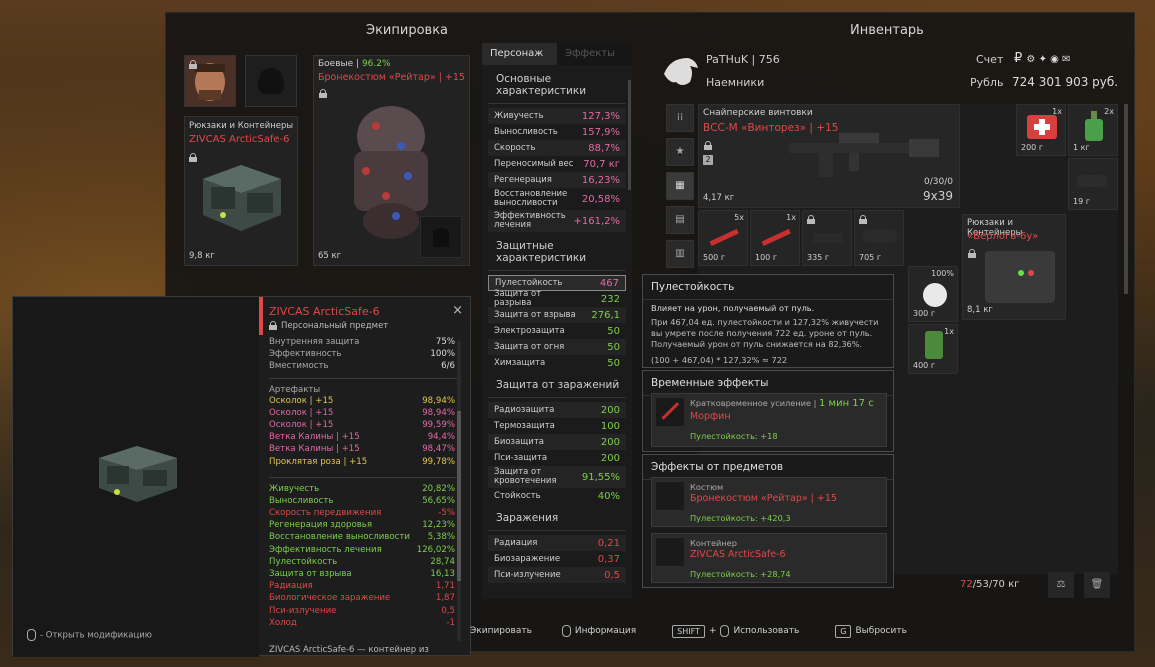 This screenshot has width=1155, height=667. What do you see at coordinates (557, 477) in the screenshot?
I see `stat-row: Защита от кровотечения 91,55%` at bounding box center [557, 477].